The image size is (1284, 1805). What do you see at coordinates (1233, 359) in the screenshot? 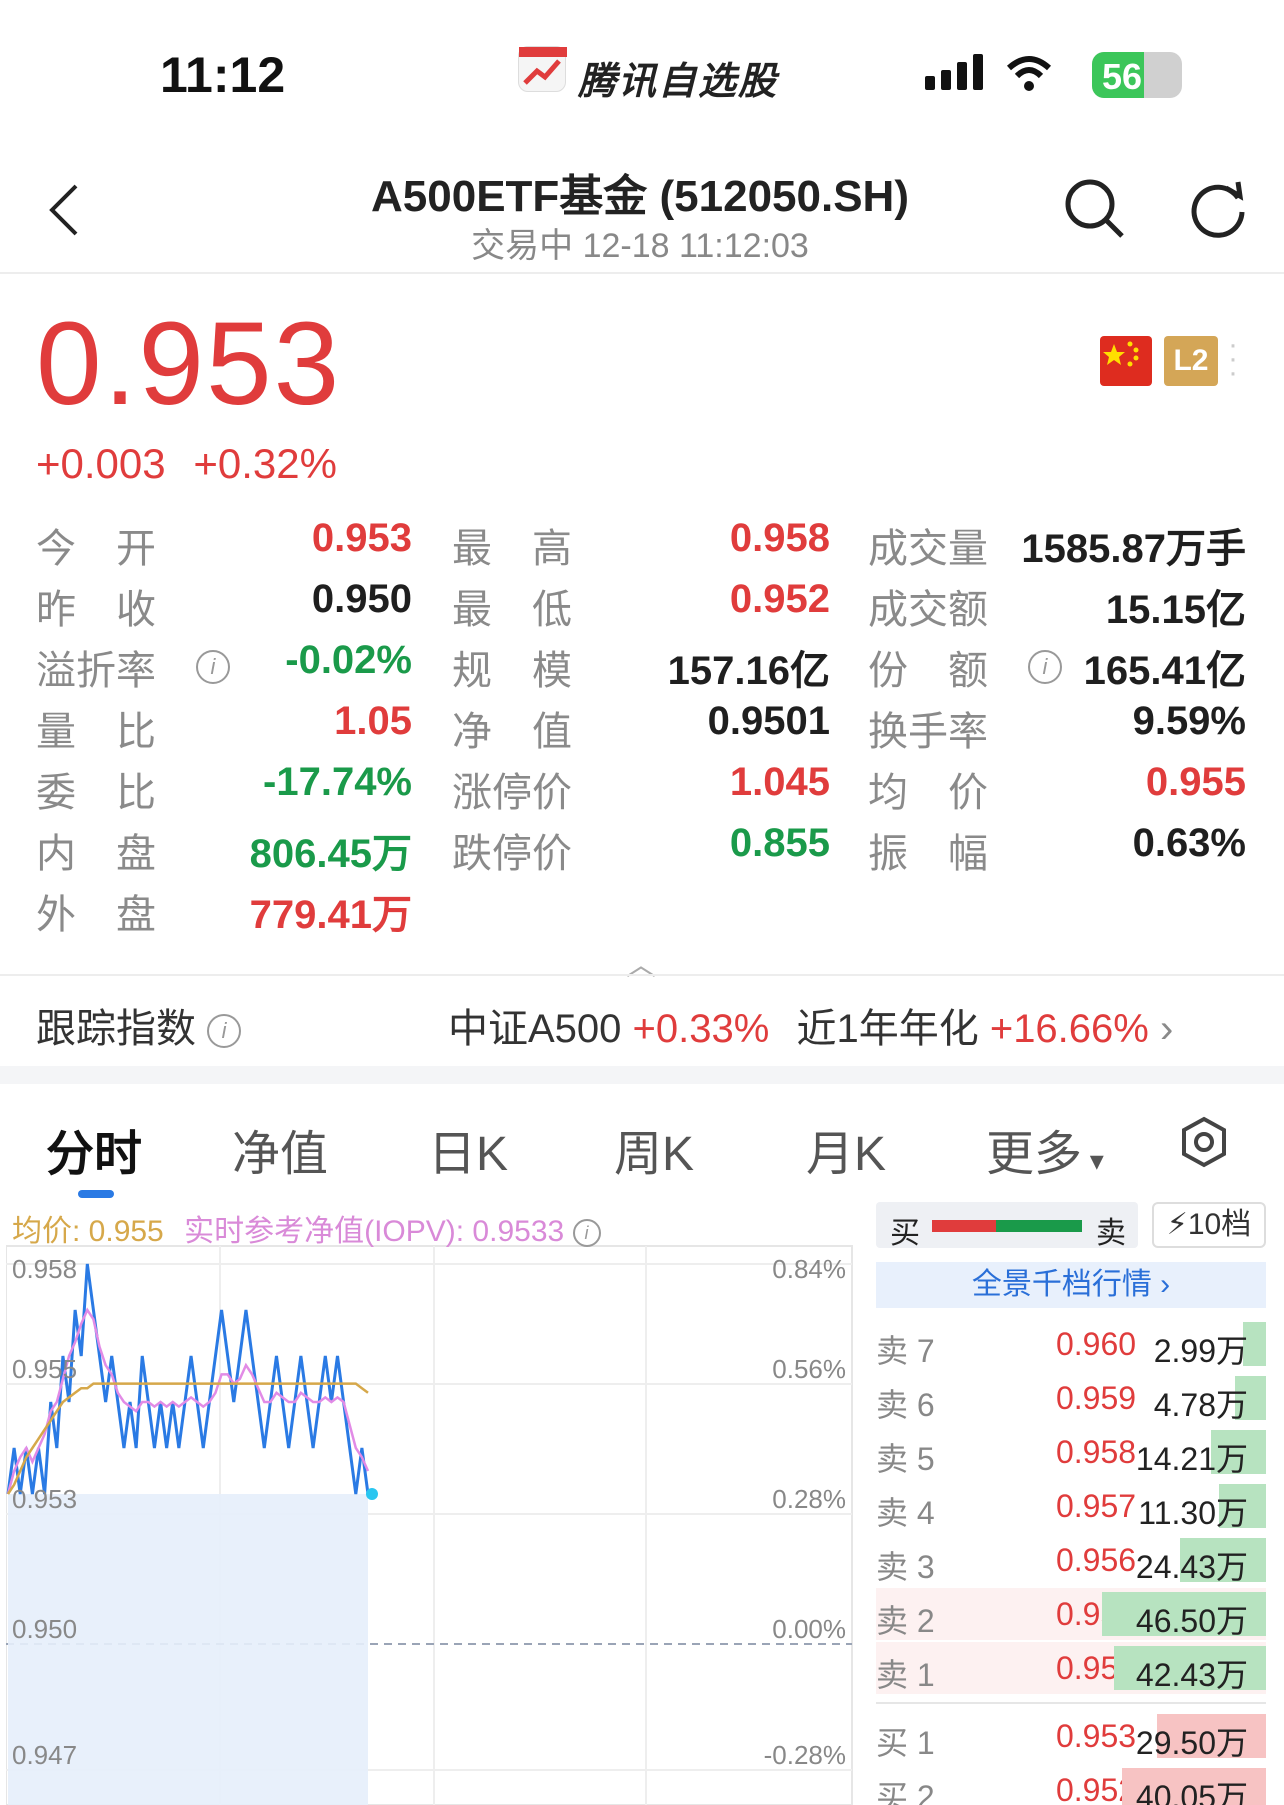
I see `more-vertical-icon: · · ·` at bounding box center [1233, 359].